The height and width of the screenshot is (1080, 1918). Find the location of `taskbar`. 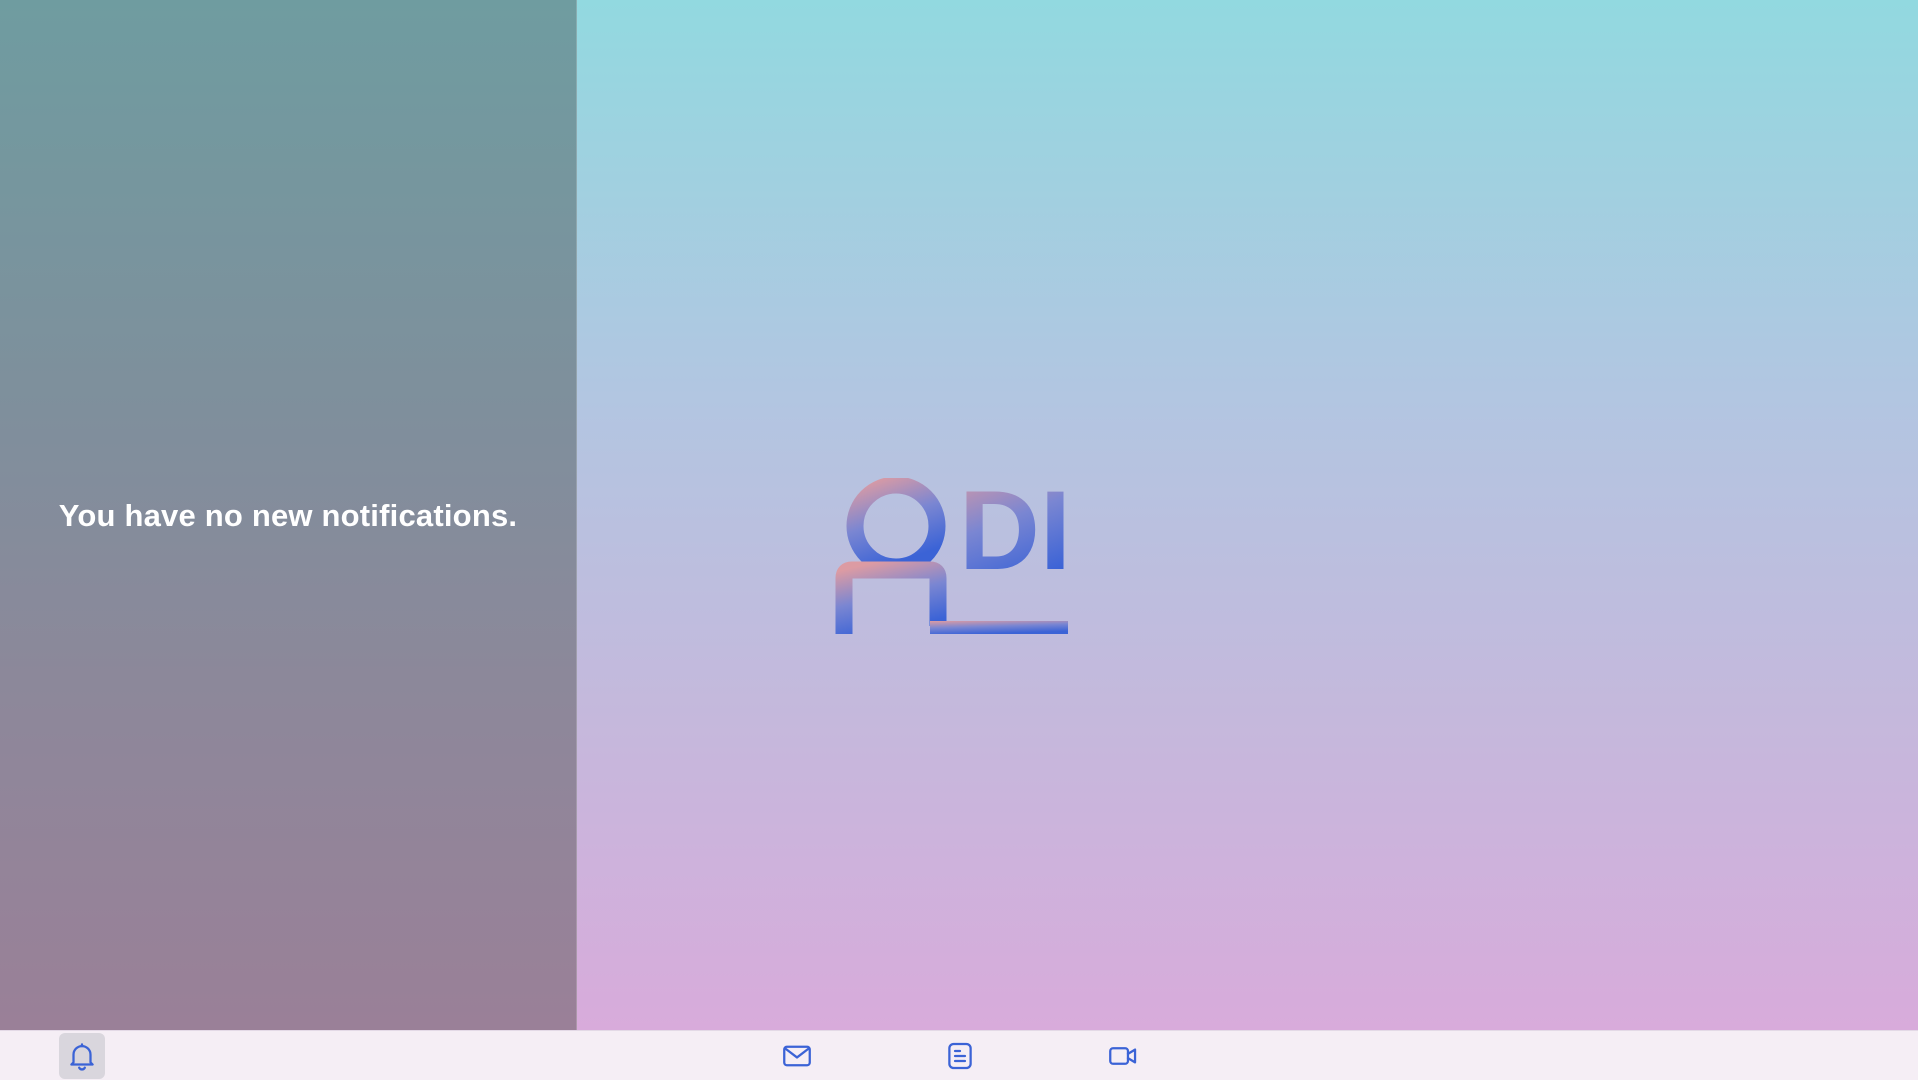

taskbar is located at coordinates (959, 1055).